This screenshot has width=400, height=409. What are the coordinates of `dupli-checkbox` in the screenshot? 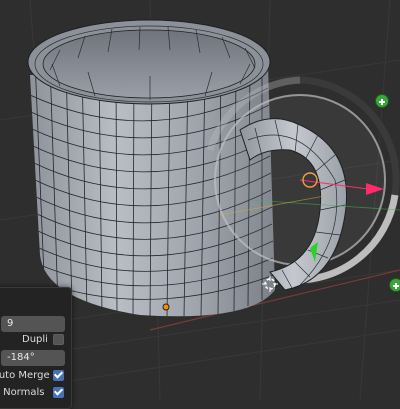 It's located at (58, 339).